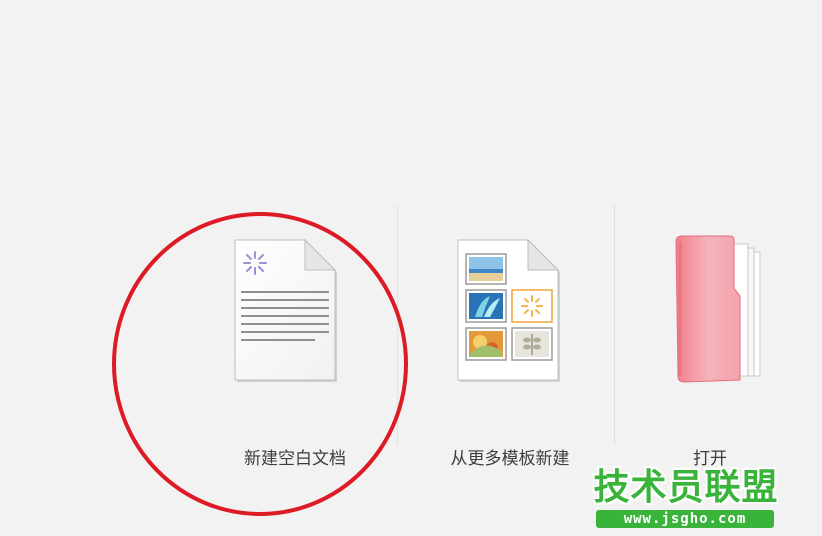  I want to click on open-button: 打开, so click(710, 355).